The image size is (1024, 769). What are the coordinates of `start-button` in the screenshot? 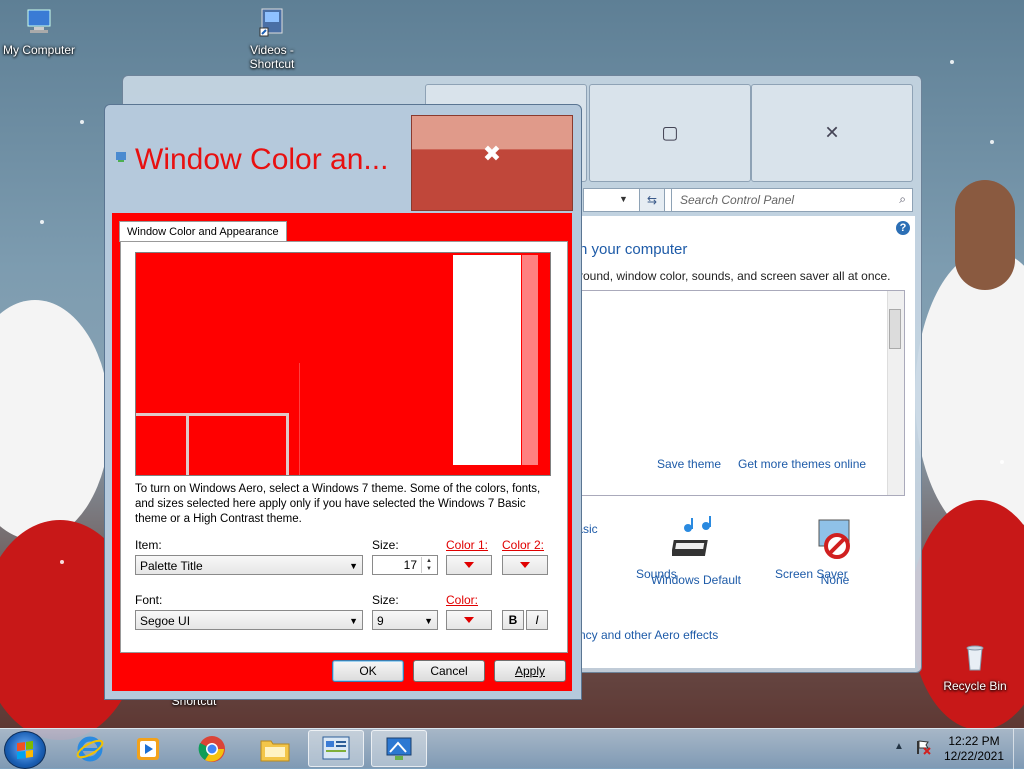 It's located at (25, 750).